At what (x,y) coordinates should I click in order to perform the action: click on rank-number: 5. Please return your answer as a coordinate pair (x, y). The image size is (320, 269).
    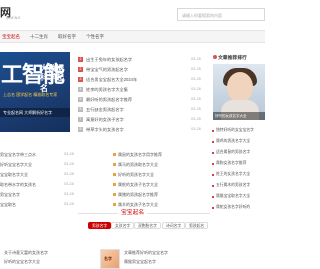
    Looking at the image, I should click on (80, 99).